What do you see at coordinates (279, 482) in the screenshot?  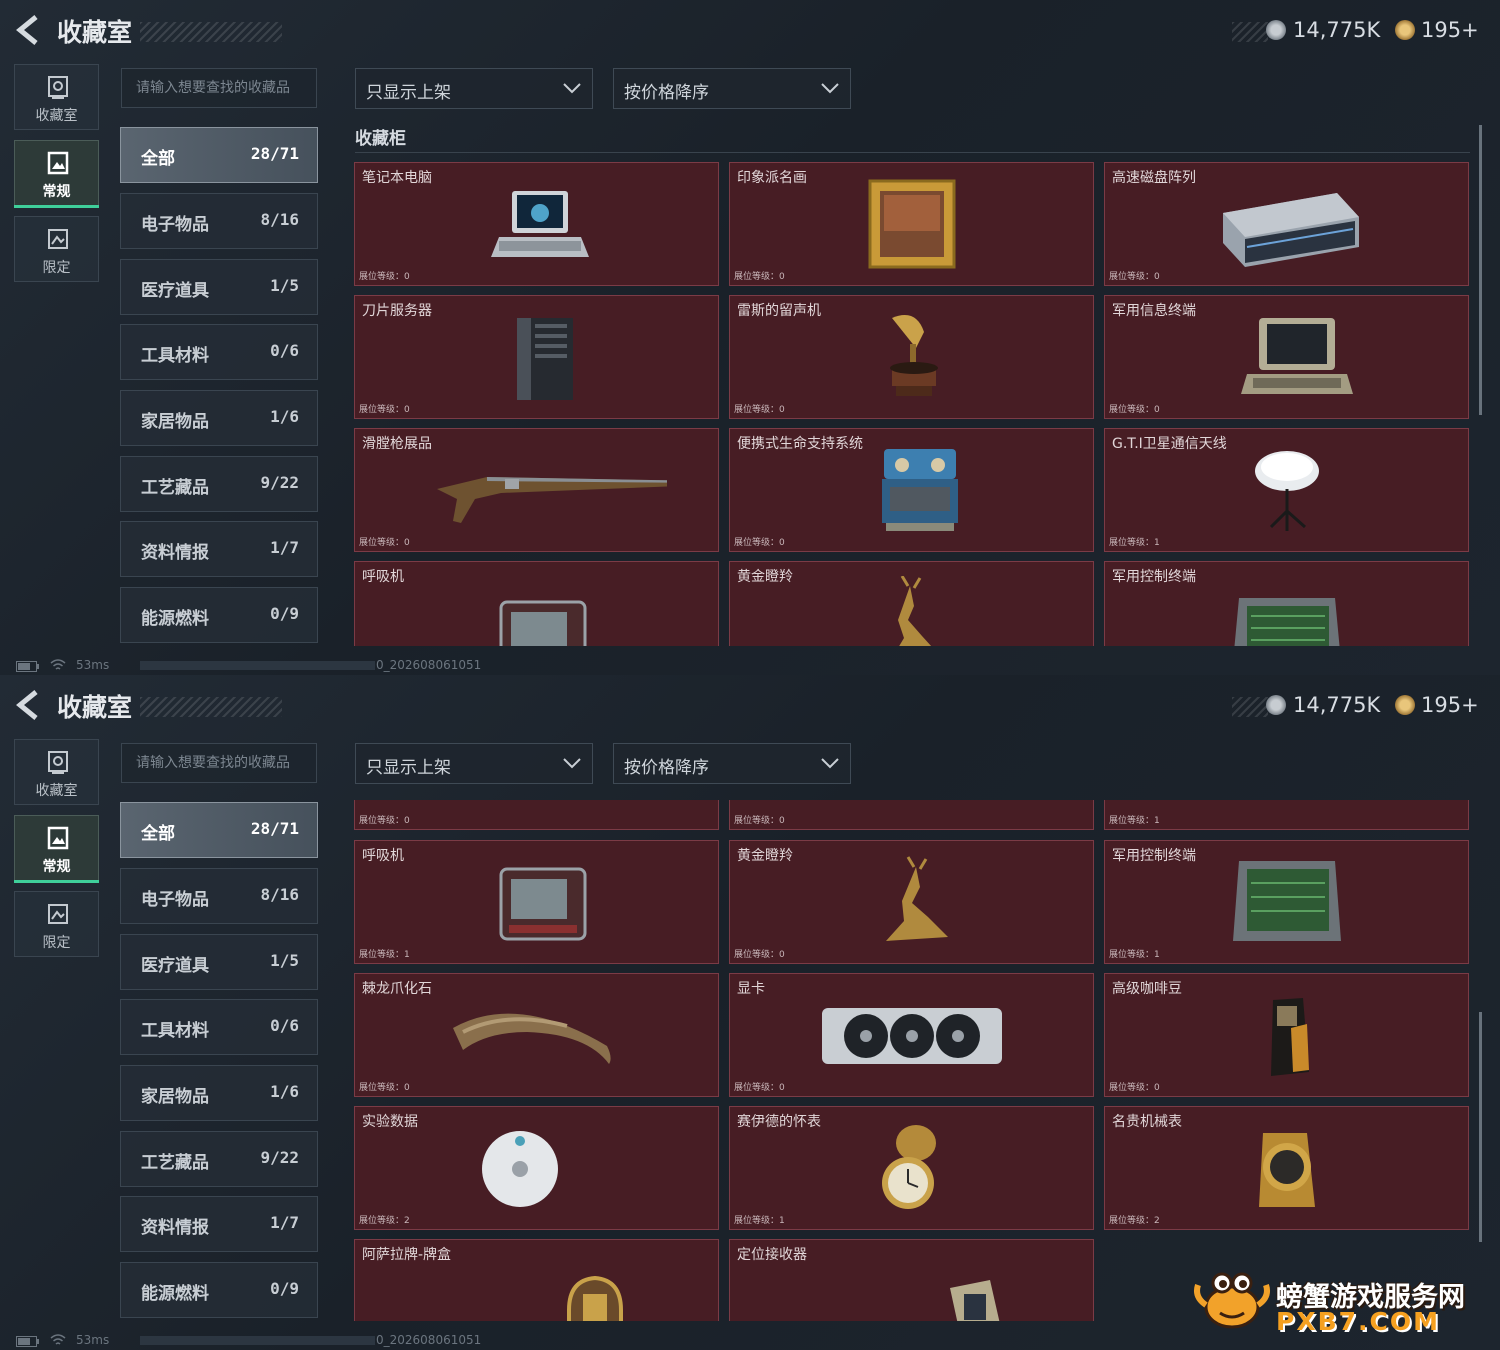 I see `category-count: 9/22` at bounding box center [279, 482].